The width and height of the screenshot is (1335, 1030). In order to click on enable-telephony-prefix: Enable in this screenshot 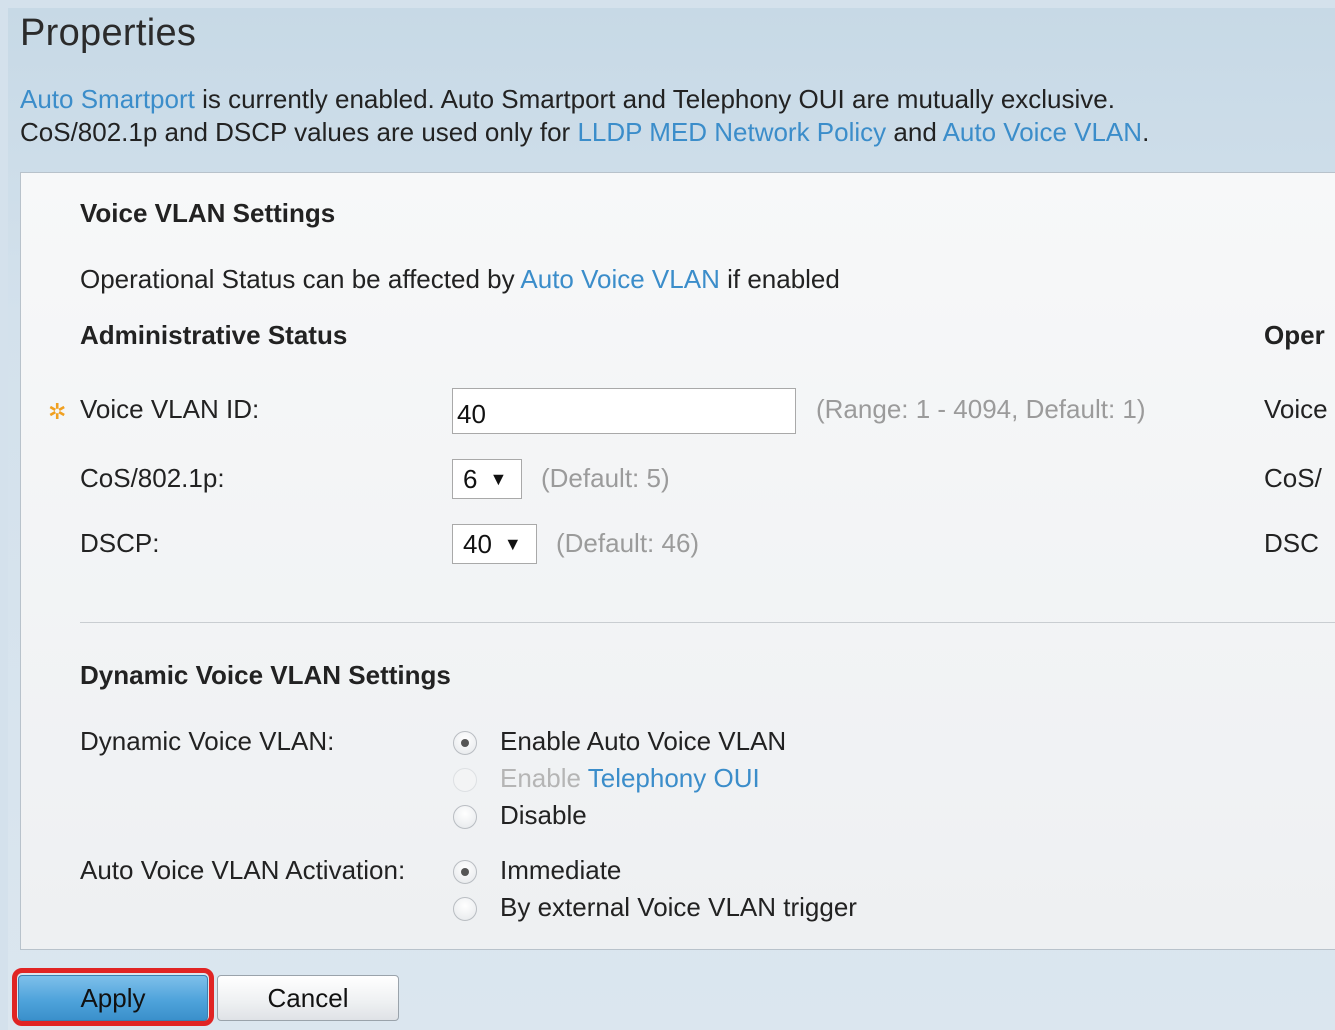, I will do `click(540, 778)`.